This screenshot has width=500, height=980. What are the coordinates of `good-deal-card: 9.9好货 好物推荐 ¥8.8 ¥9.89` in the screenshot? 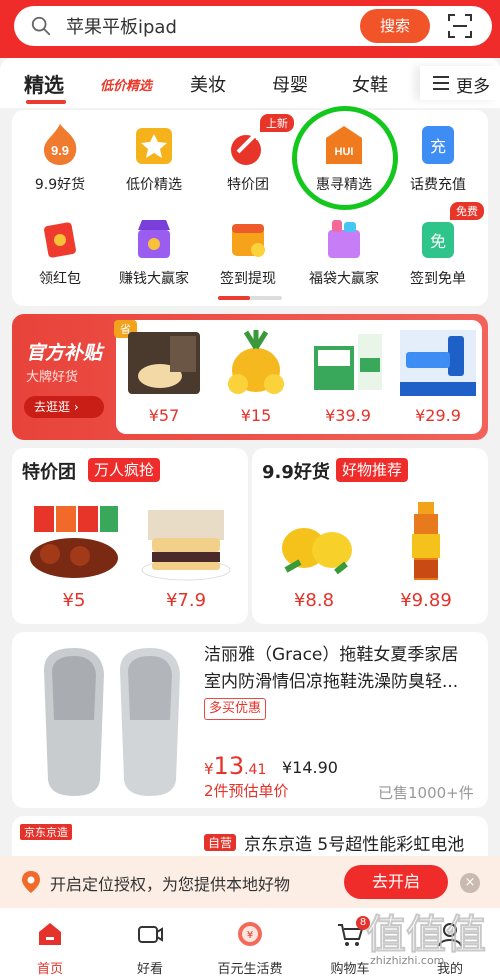 It's located at (370, 536).